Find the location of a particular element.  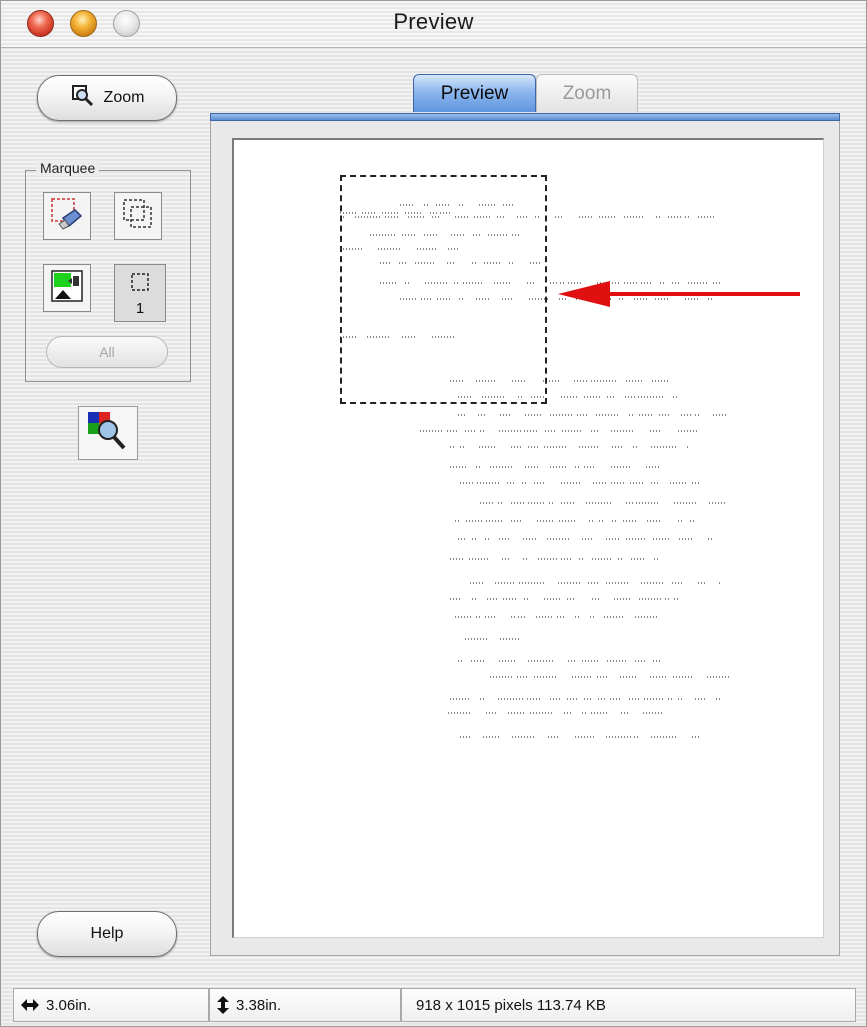

select-all-button: All is located at coordinates (107, 352).